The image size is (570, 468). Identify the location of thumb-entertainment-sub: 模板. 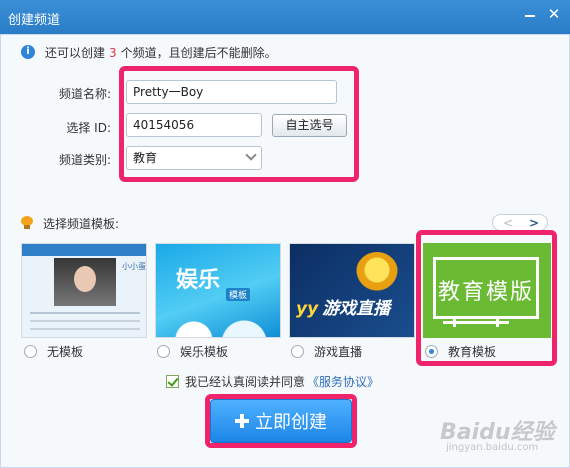
(238, 294).